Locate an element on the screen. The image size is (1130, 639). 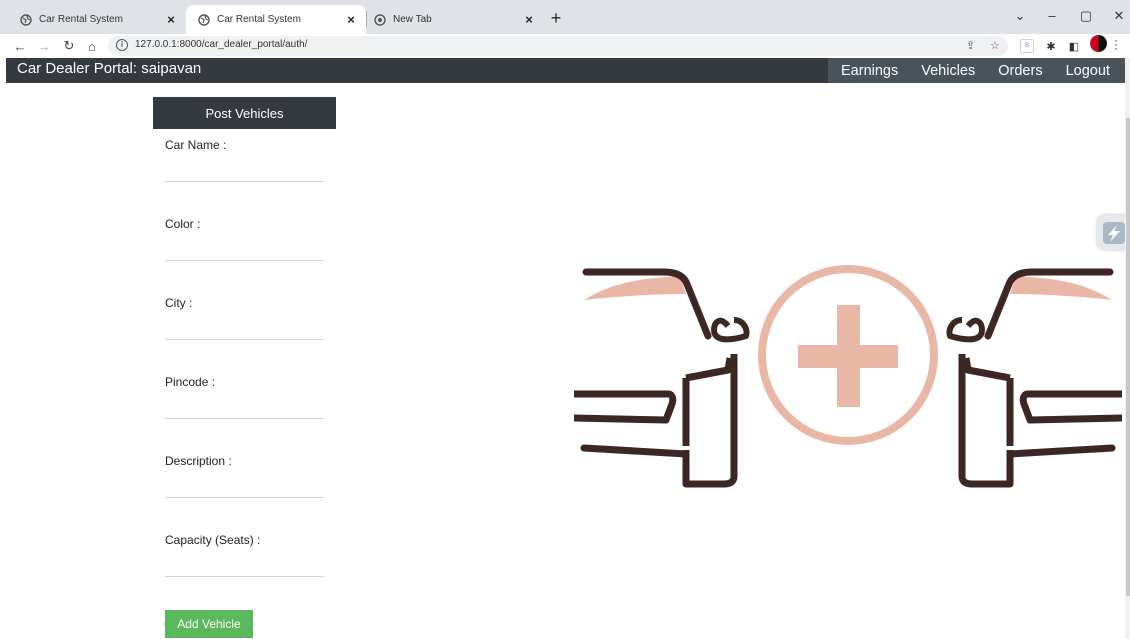
new-tab-button: + is located at coordinates (556, 18).